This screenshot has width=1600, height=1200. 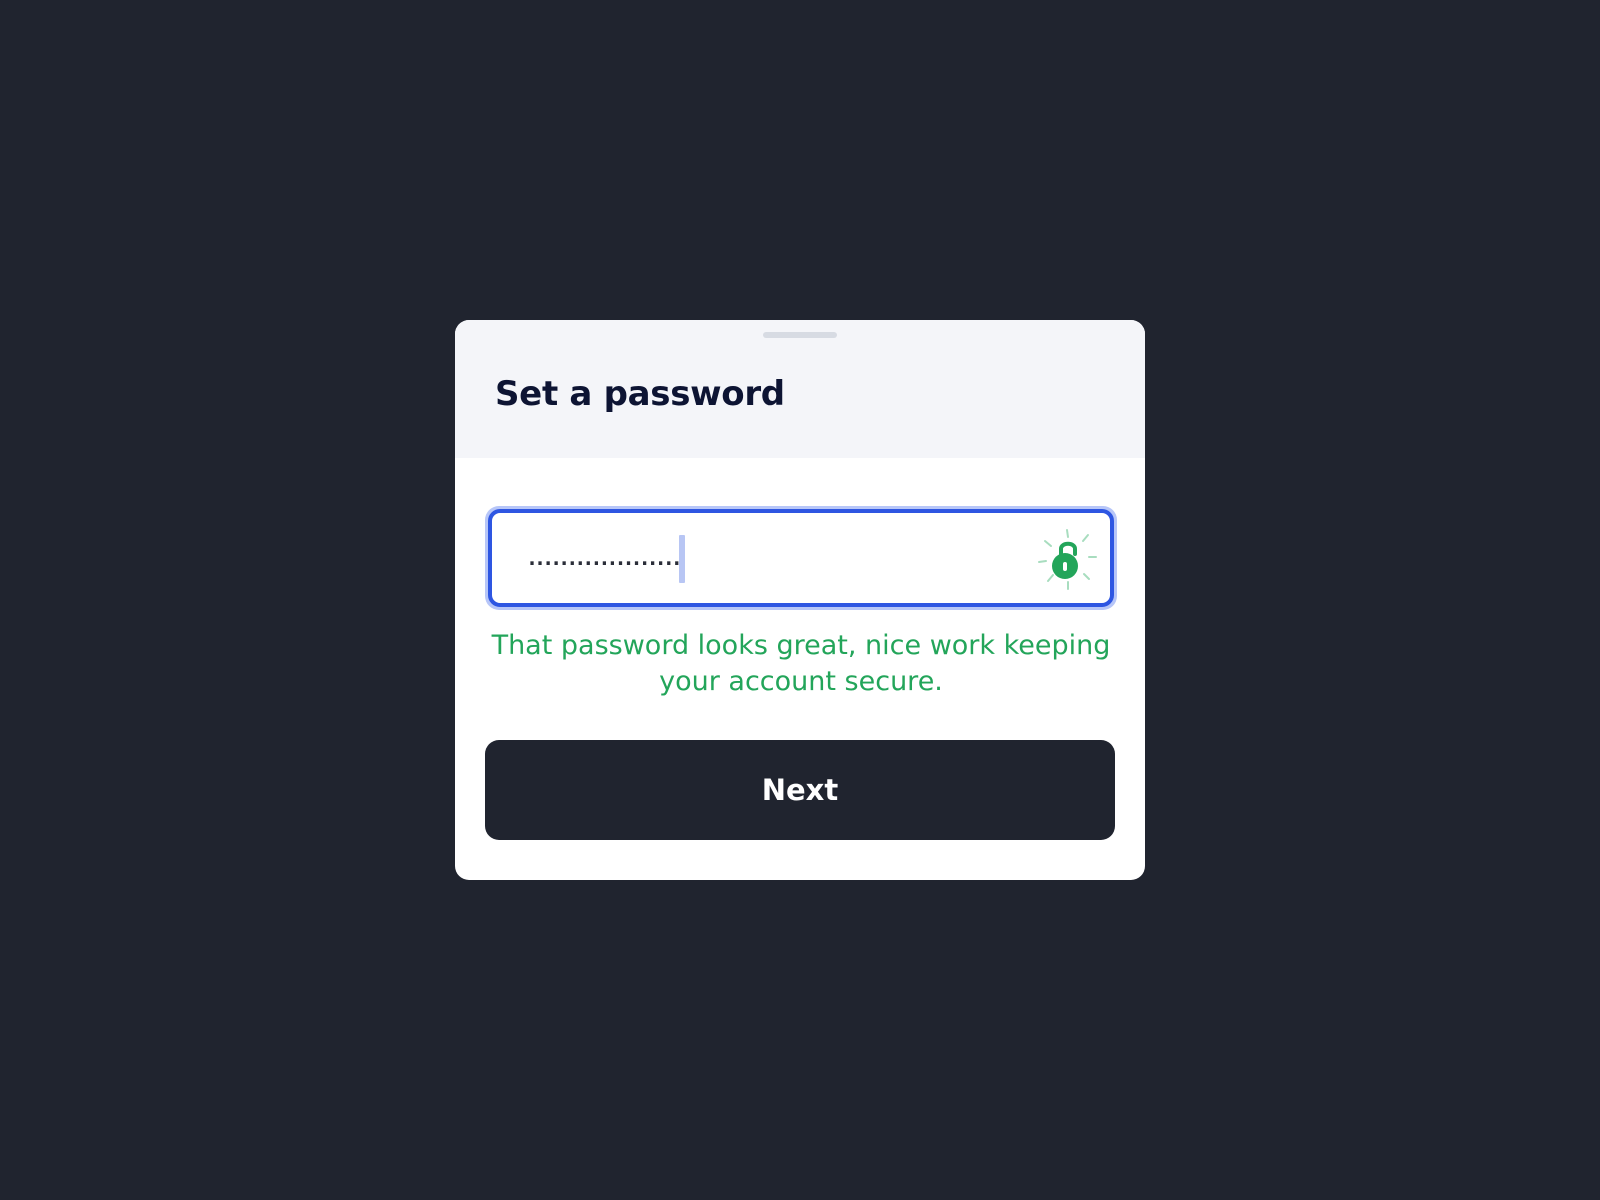 What do you see at coordinates (800, 790) in the screenshot?
I see `next-button: Next` at bounding box center [800, 790].